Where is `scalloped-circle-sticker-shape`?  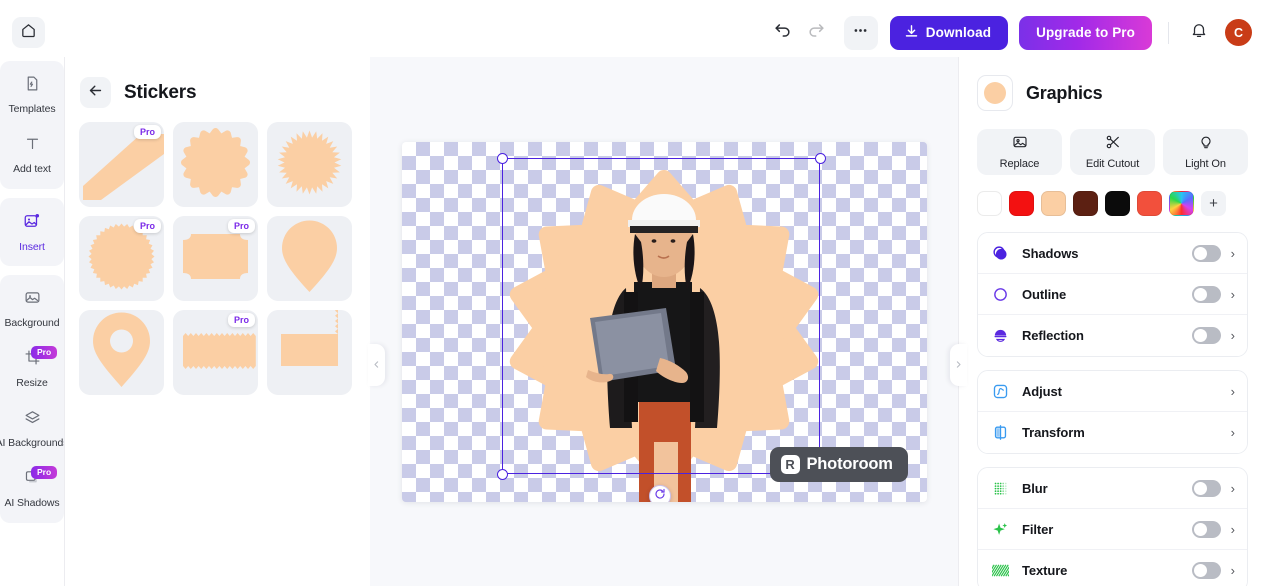
scalloped-circle-sticker-shape is located at coordinates (215, 164).